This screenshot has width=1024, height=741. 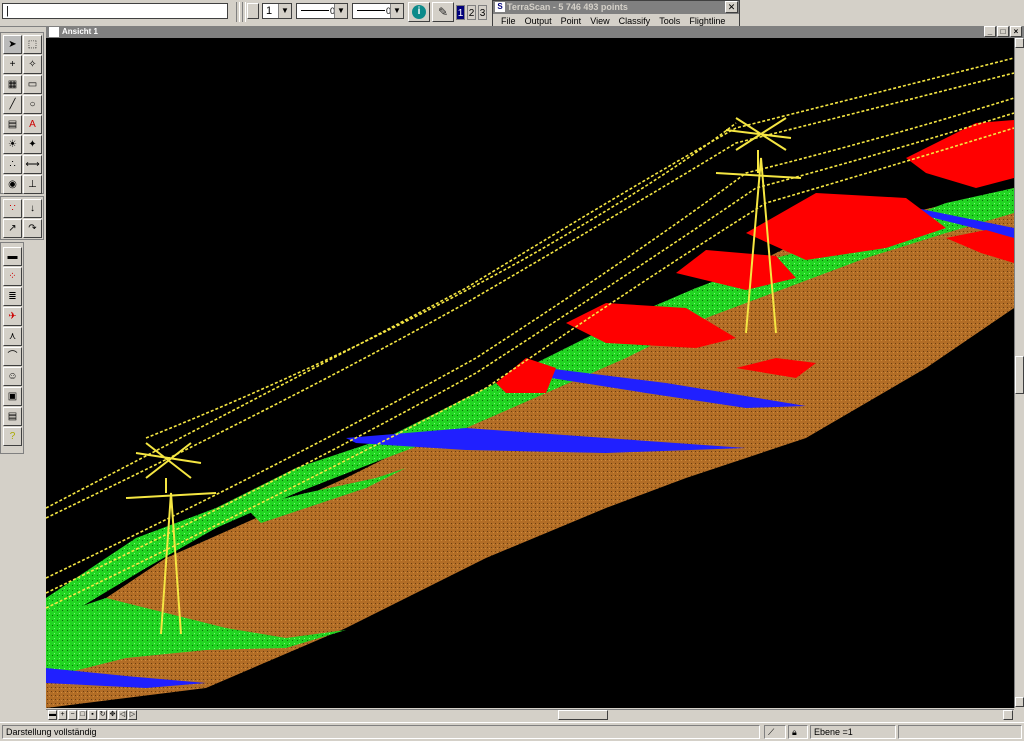 I want to click on menu-point: Point, so click(x=571, y=21).